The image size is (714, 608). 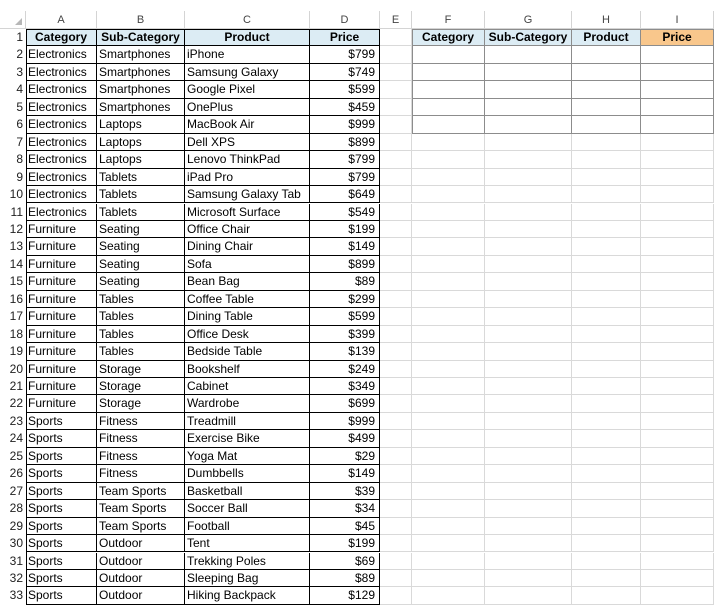 What do you see at coordinates (13, 107) in the screenshot?
I see `row-header-5: 5` at bounding box center [13, 107].